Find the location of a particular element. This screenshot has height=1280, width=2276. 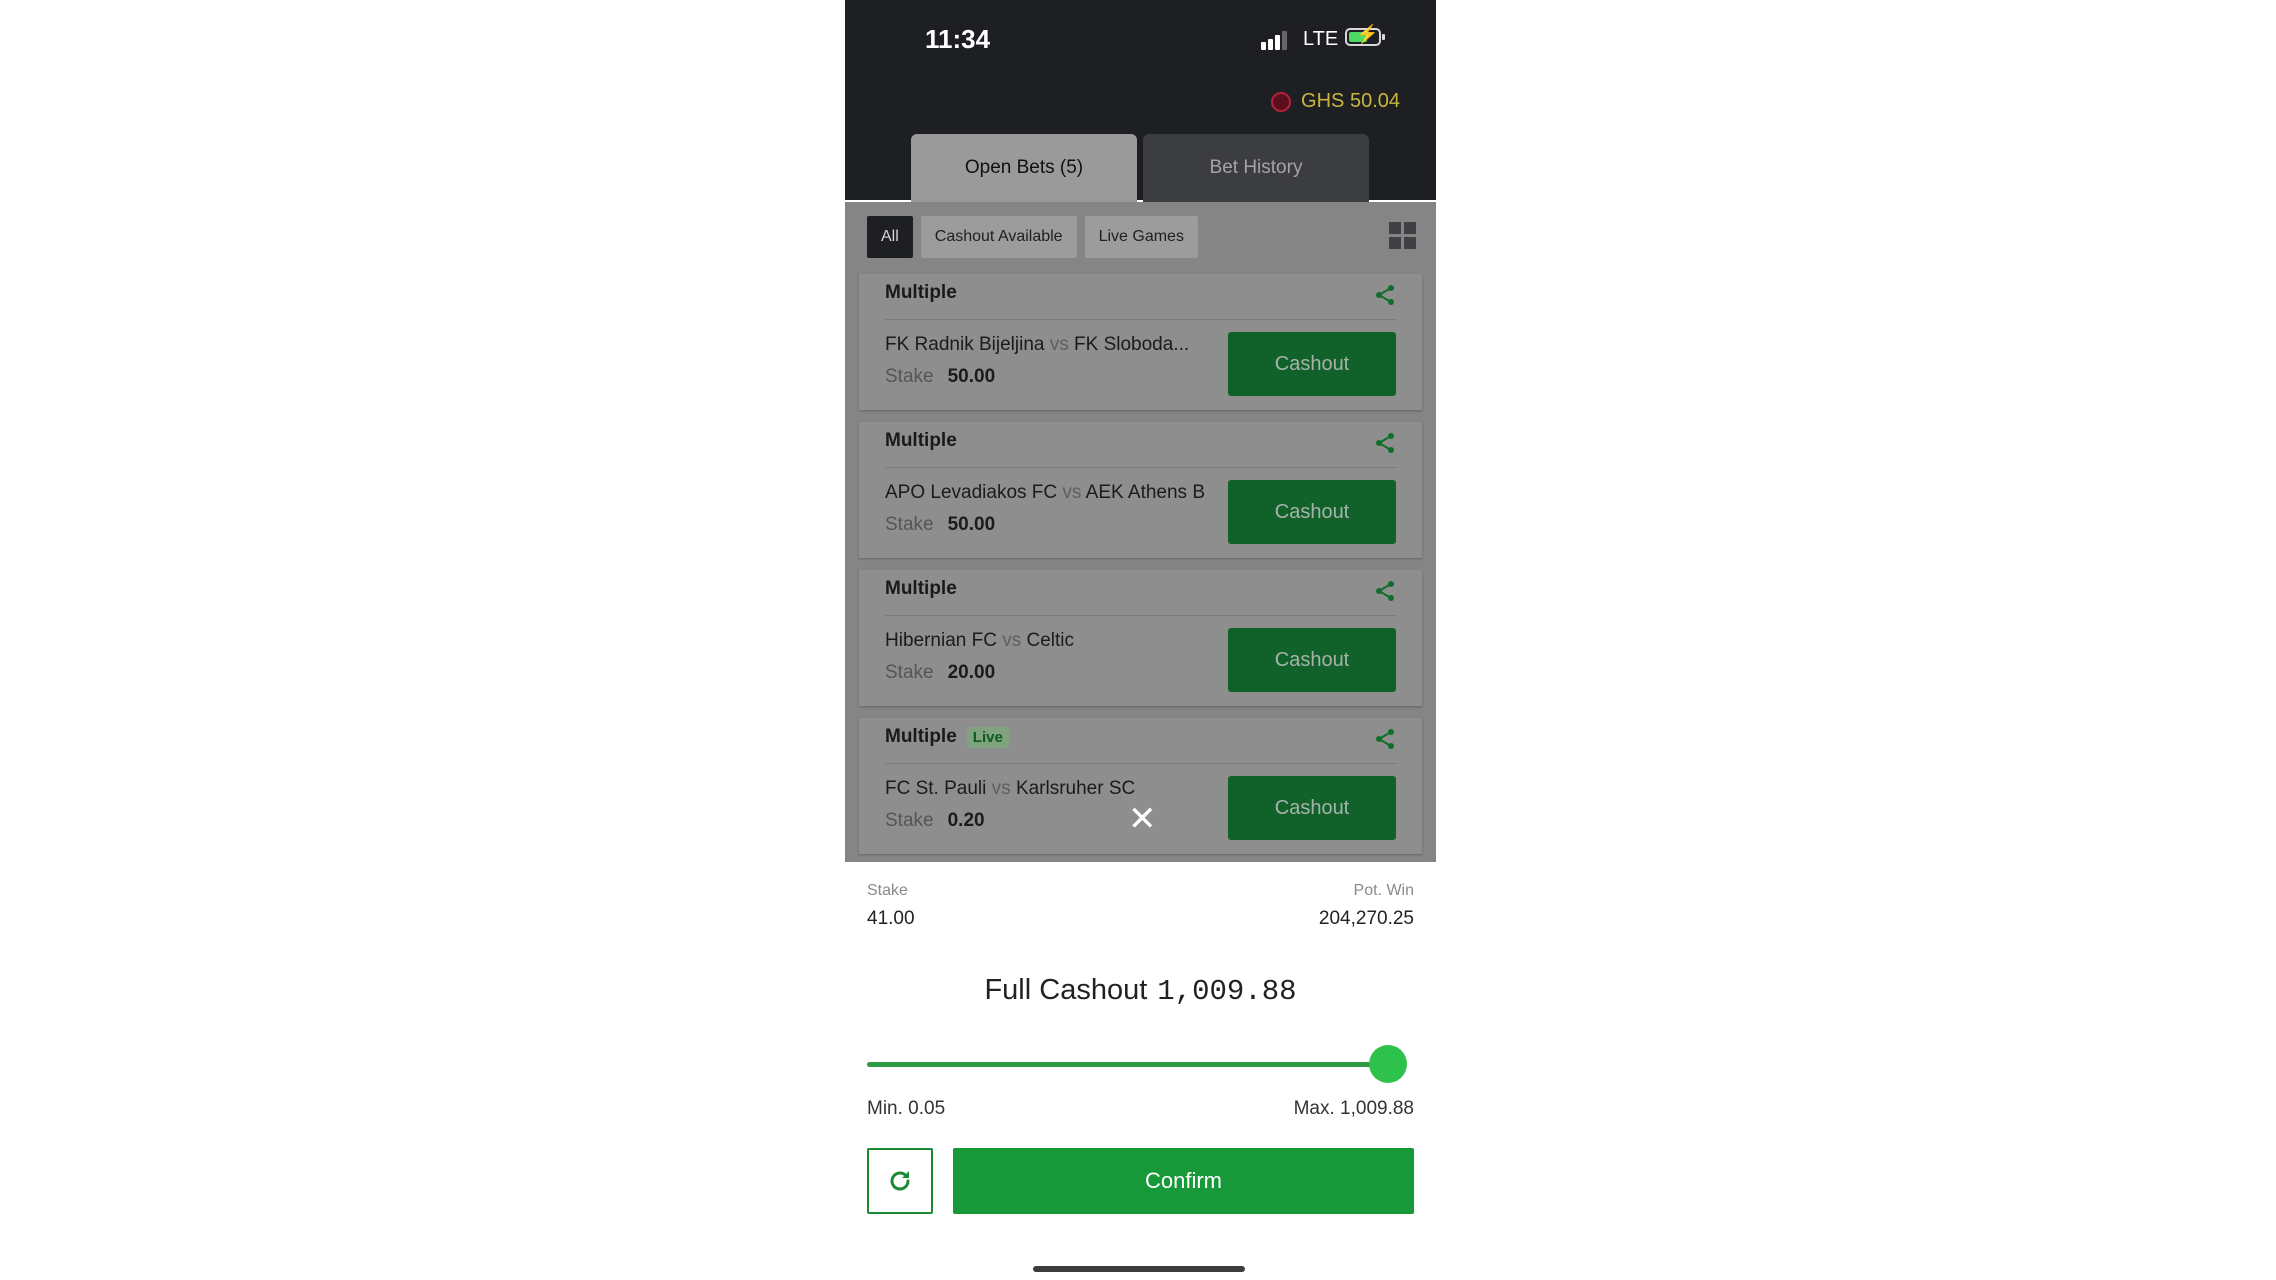

close-icon: ✕ is located at coordinates (1142, 819).